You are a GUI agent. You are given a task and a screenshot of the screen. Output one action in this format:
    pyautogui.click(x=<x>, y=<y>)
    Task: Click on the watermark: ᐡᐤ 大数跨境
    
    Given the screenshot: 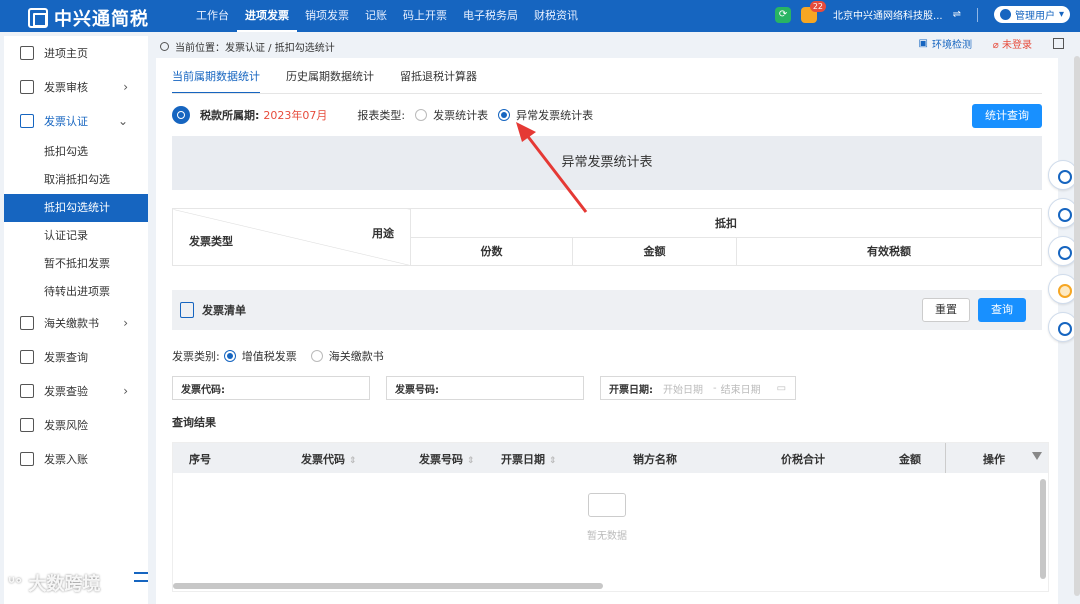 What is the action you would take?
    pyautogui.click(x=54, y=584)
    